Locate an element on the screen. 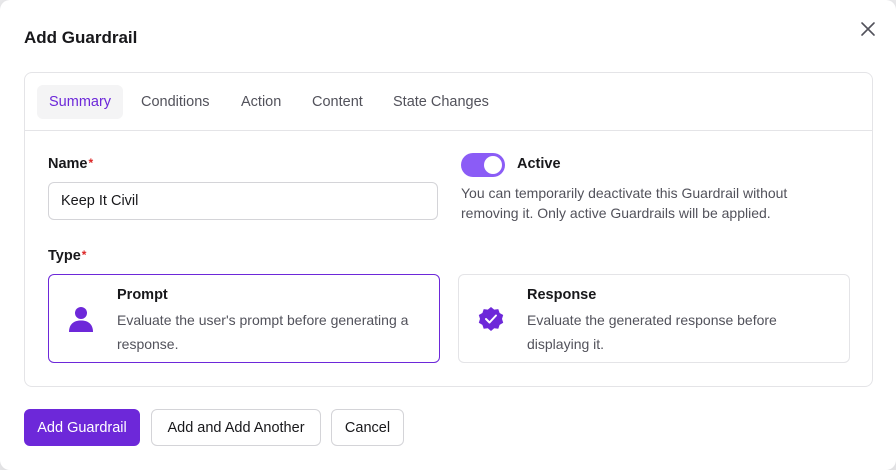  tab-conditions: Conditions is located at coordinates (175, 102).